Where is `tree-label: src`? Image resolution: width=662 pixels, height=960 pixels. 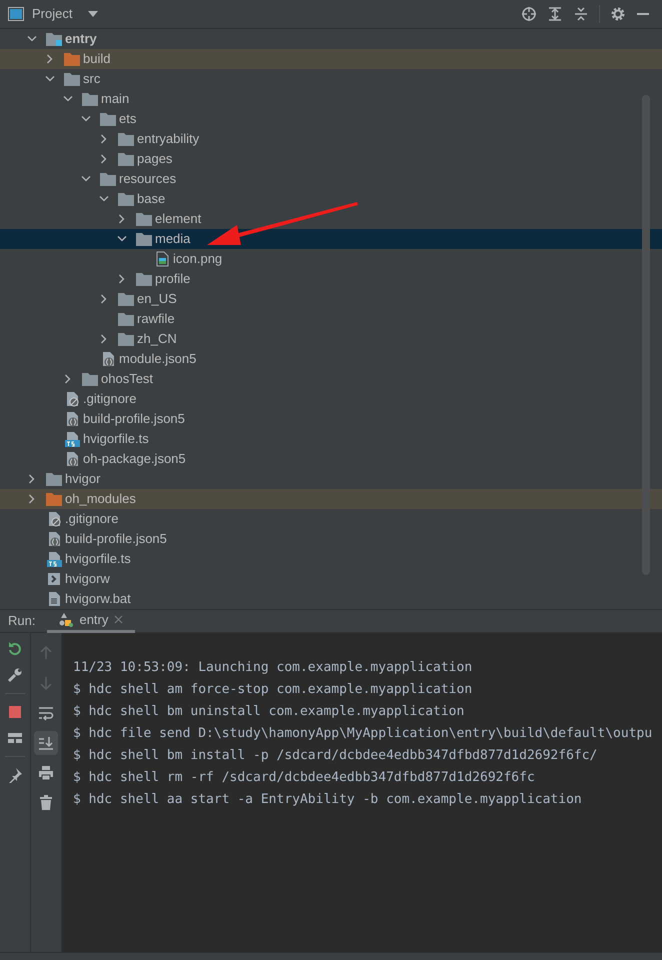
tree-label: src is located at coordinates (91, 79).